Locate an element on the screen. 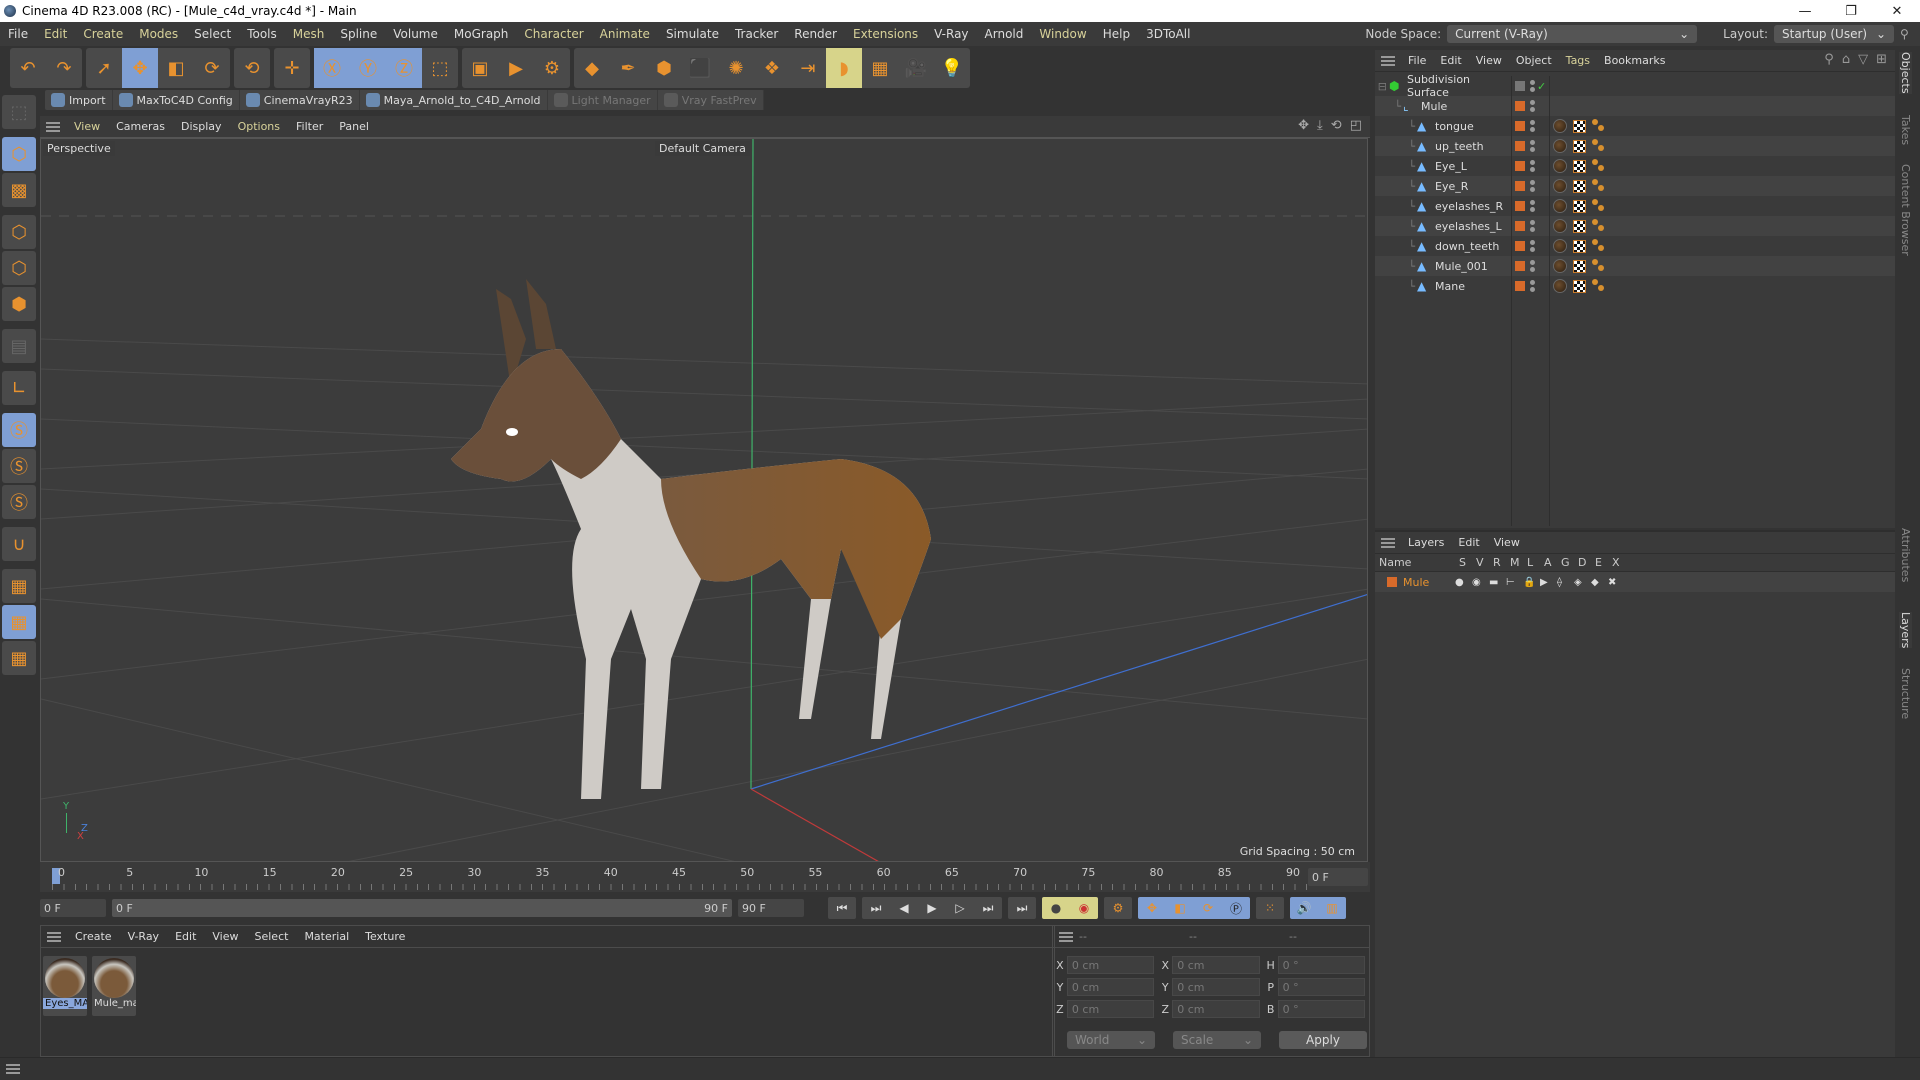 The height and width of the screenshot is (1080, 1920). menu-mograph: MoGraph is located at coordinates (481, 34).